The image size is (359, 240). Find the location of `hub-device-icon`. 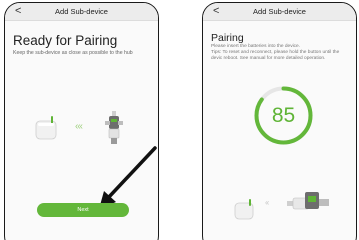

hub-device-icon is located at coordinates (244, 209).